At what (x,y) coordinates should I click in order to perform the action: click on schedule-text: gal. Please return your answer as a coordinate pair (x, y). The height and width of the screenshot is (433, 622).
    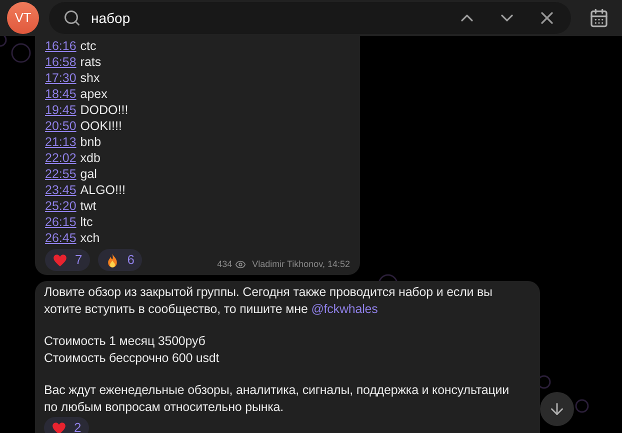
    Looking at the image, I should click on (88, 174).